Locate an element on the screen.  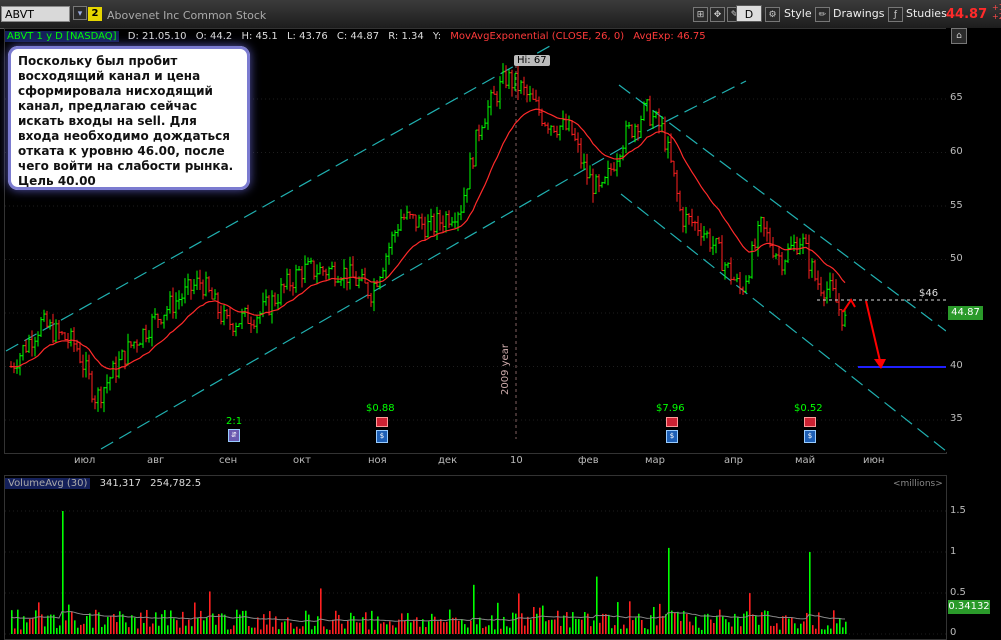
symbol-input: ABVT is located at coordinates (35, 14).